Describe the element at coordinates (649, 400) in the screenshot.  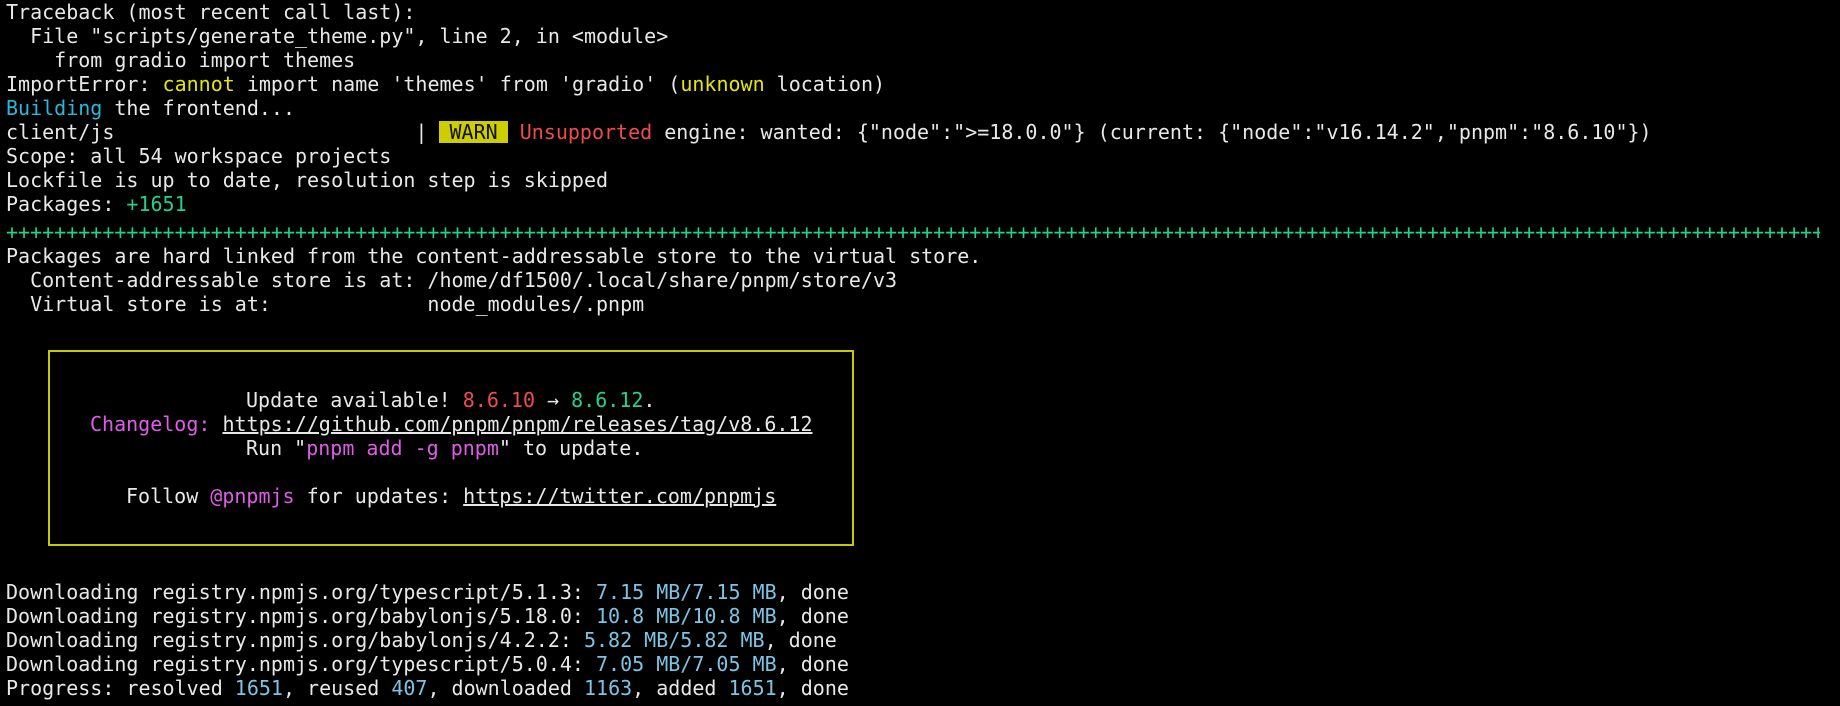
I see `version-period: .` at that location.